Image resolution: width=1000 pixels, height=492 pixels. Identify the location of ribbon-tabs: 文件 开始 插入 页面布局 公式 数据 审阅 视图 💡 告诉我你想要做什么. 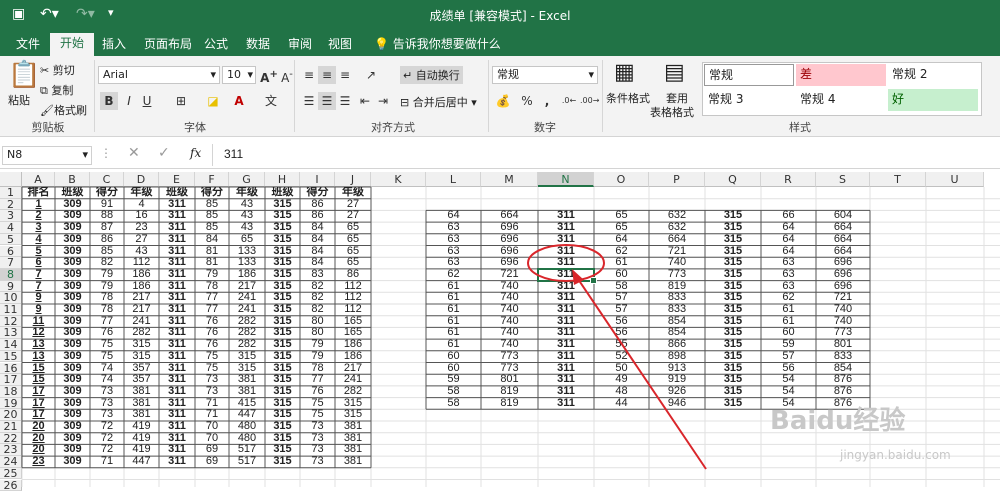
(500, 43).